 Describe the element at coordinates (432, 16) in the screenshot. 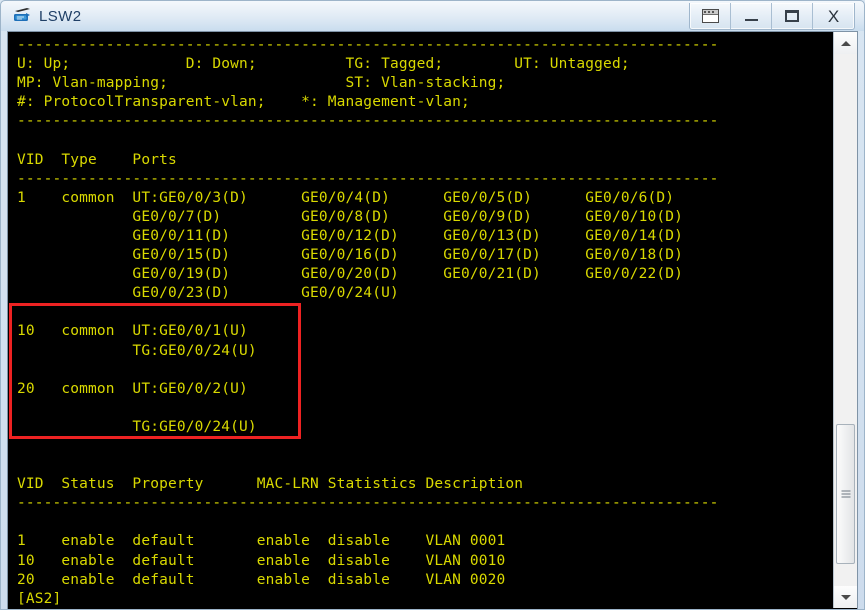

I see `title-bar: LSW2 X` at that location.